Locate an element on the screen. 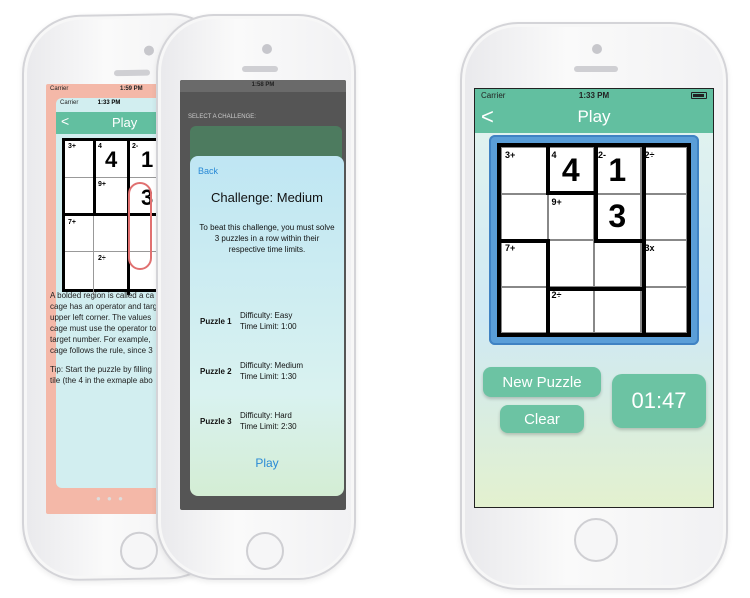 Image resolution: width=750 pixels, height=598 pixels. puzzle-time-limit: Time Limit: 1:30 is located at coordinates (268, 376).